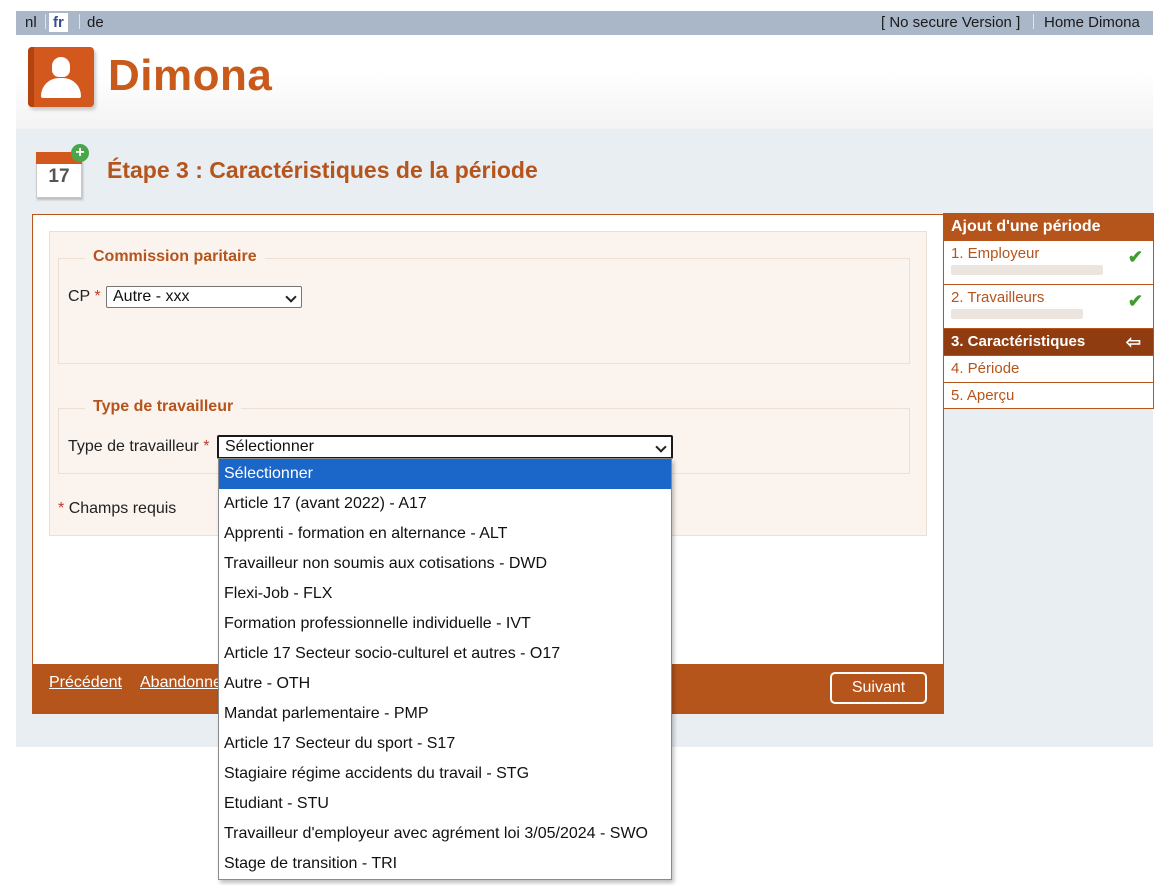  What do you see at coordinates (445, 714) in the screenshot?
I see `dropdown-option: Mandat parlementaire - PMP` at bounding box center [445, 714].